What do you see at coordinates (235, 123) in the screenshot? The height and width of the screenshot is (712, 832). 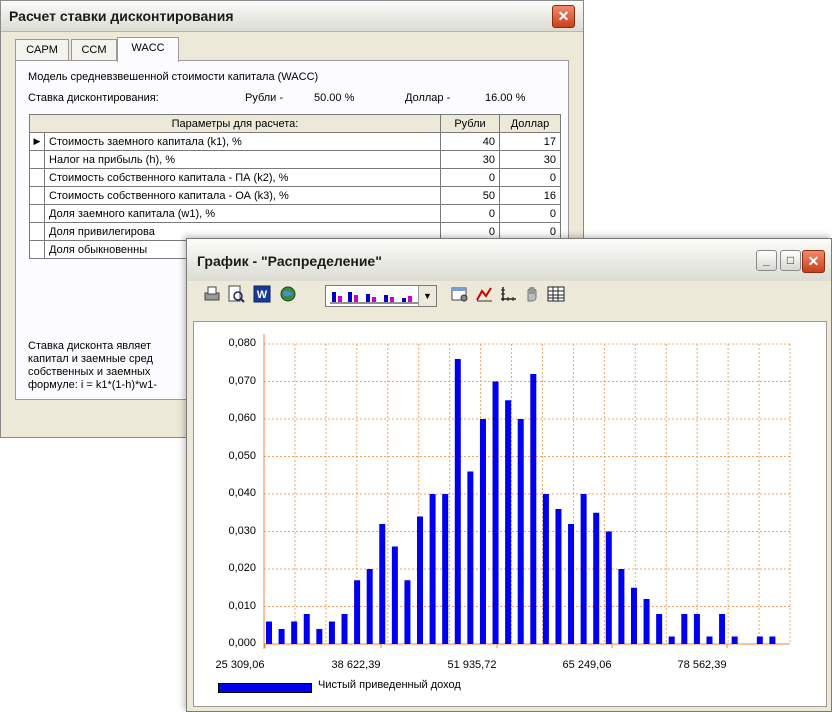 I see `column-header-params: Параметры для расчета:` at bounding box center [235, 123].